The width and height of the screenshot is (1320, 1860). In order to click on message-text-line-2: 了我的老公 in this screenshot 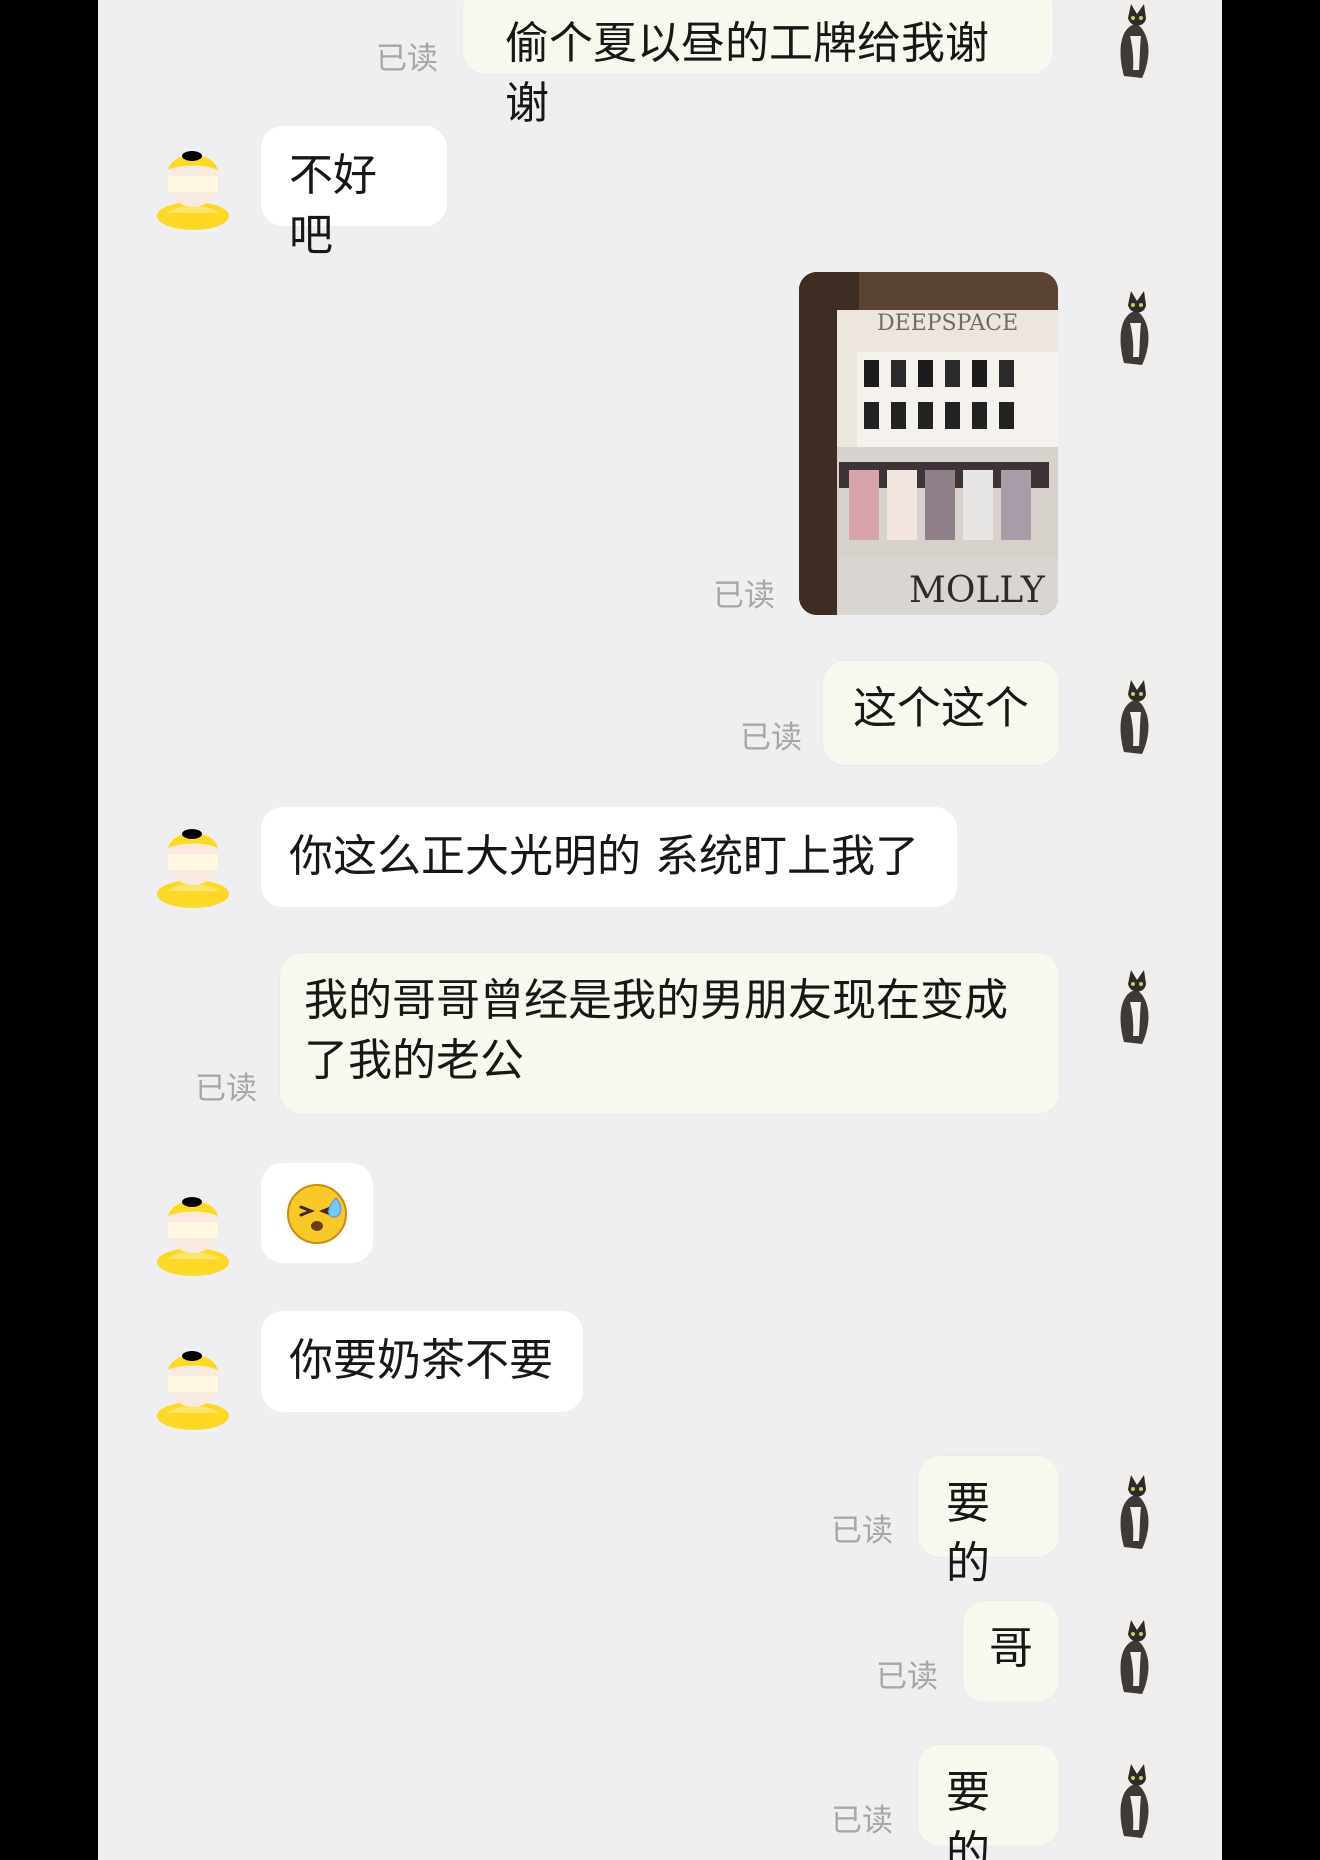, I will do `click(414, 1060)`.